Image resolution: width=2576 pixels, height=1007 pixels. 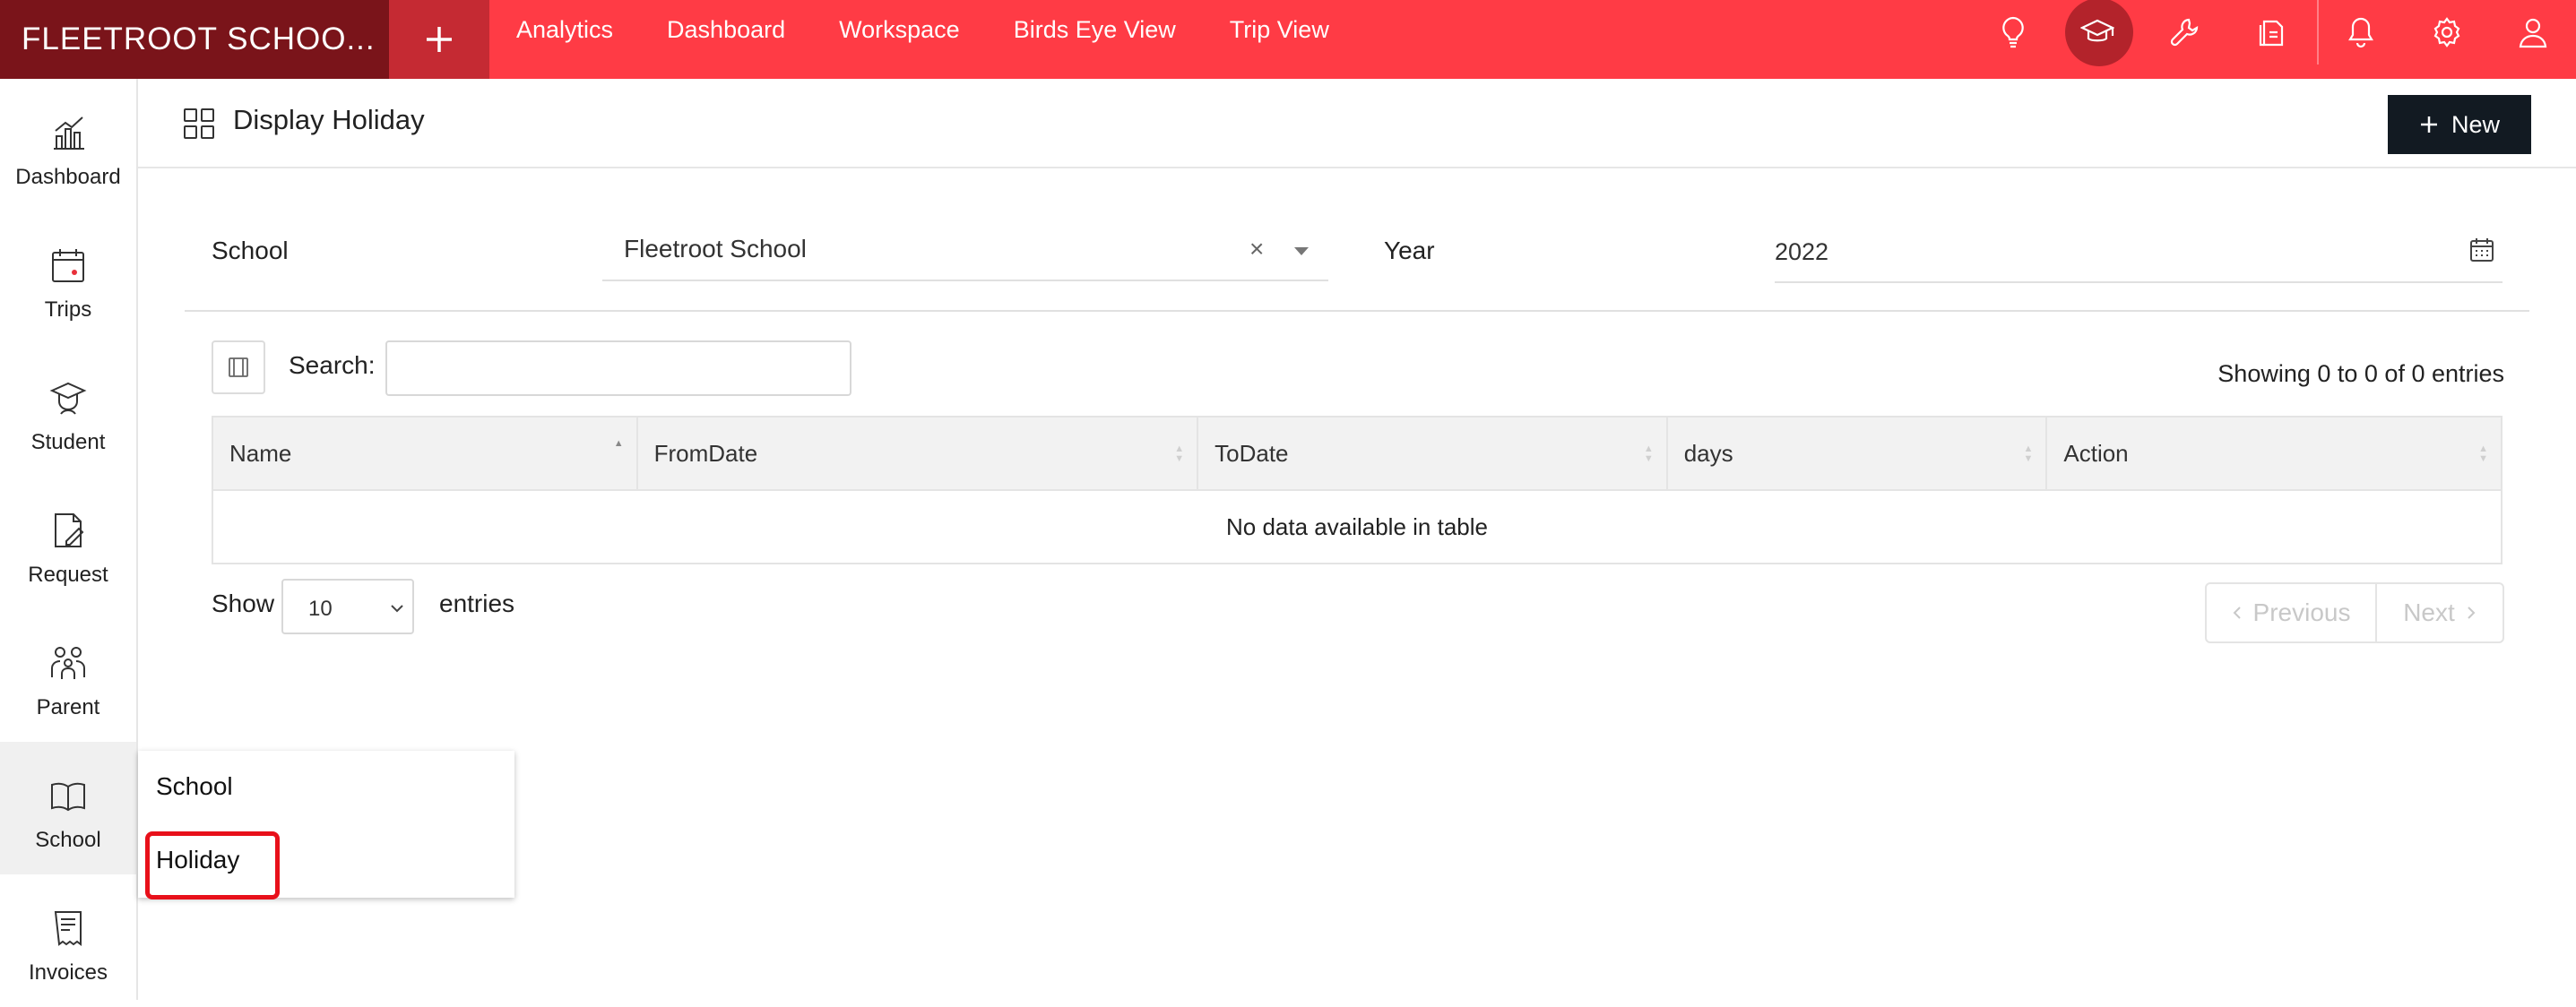 I want to click on columns-icon, so click(x=238, y=367).